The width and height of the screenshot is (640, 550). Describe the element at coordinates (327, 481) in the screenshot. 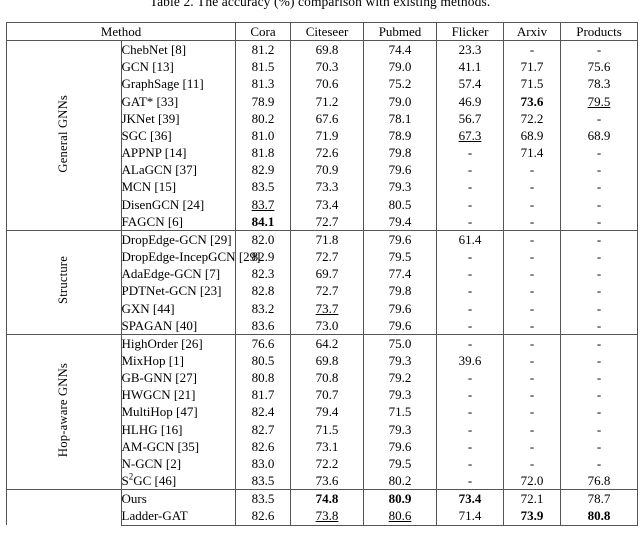

I see `value-cell-citeseer: 73.6` at that location.